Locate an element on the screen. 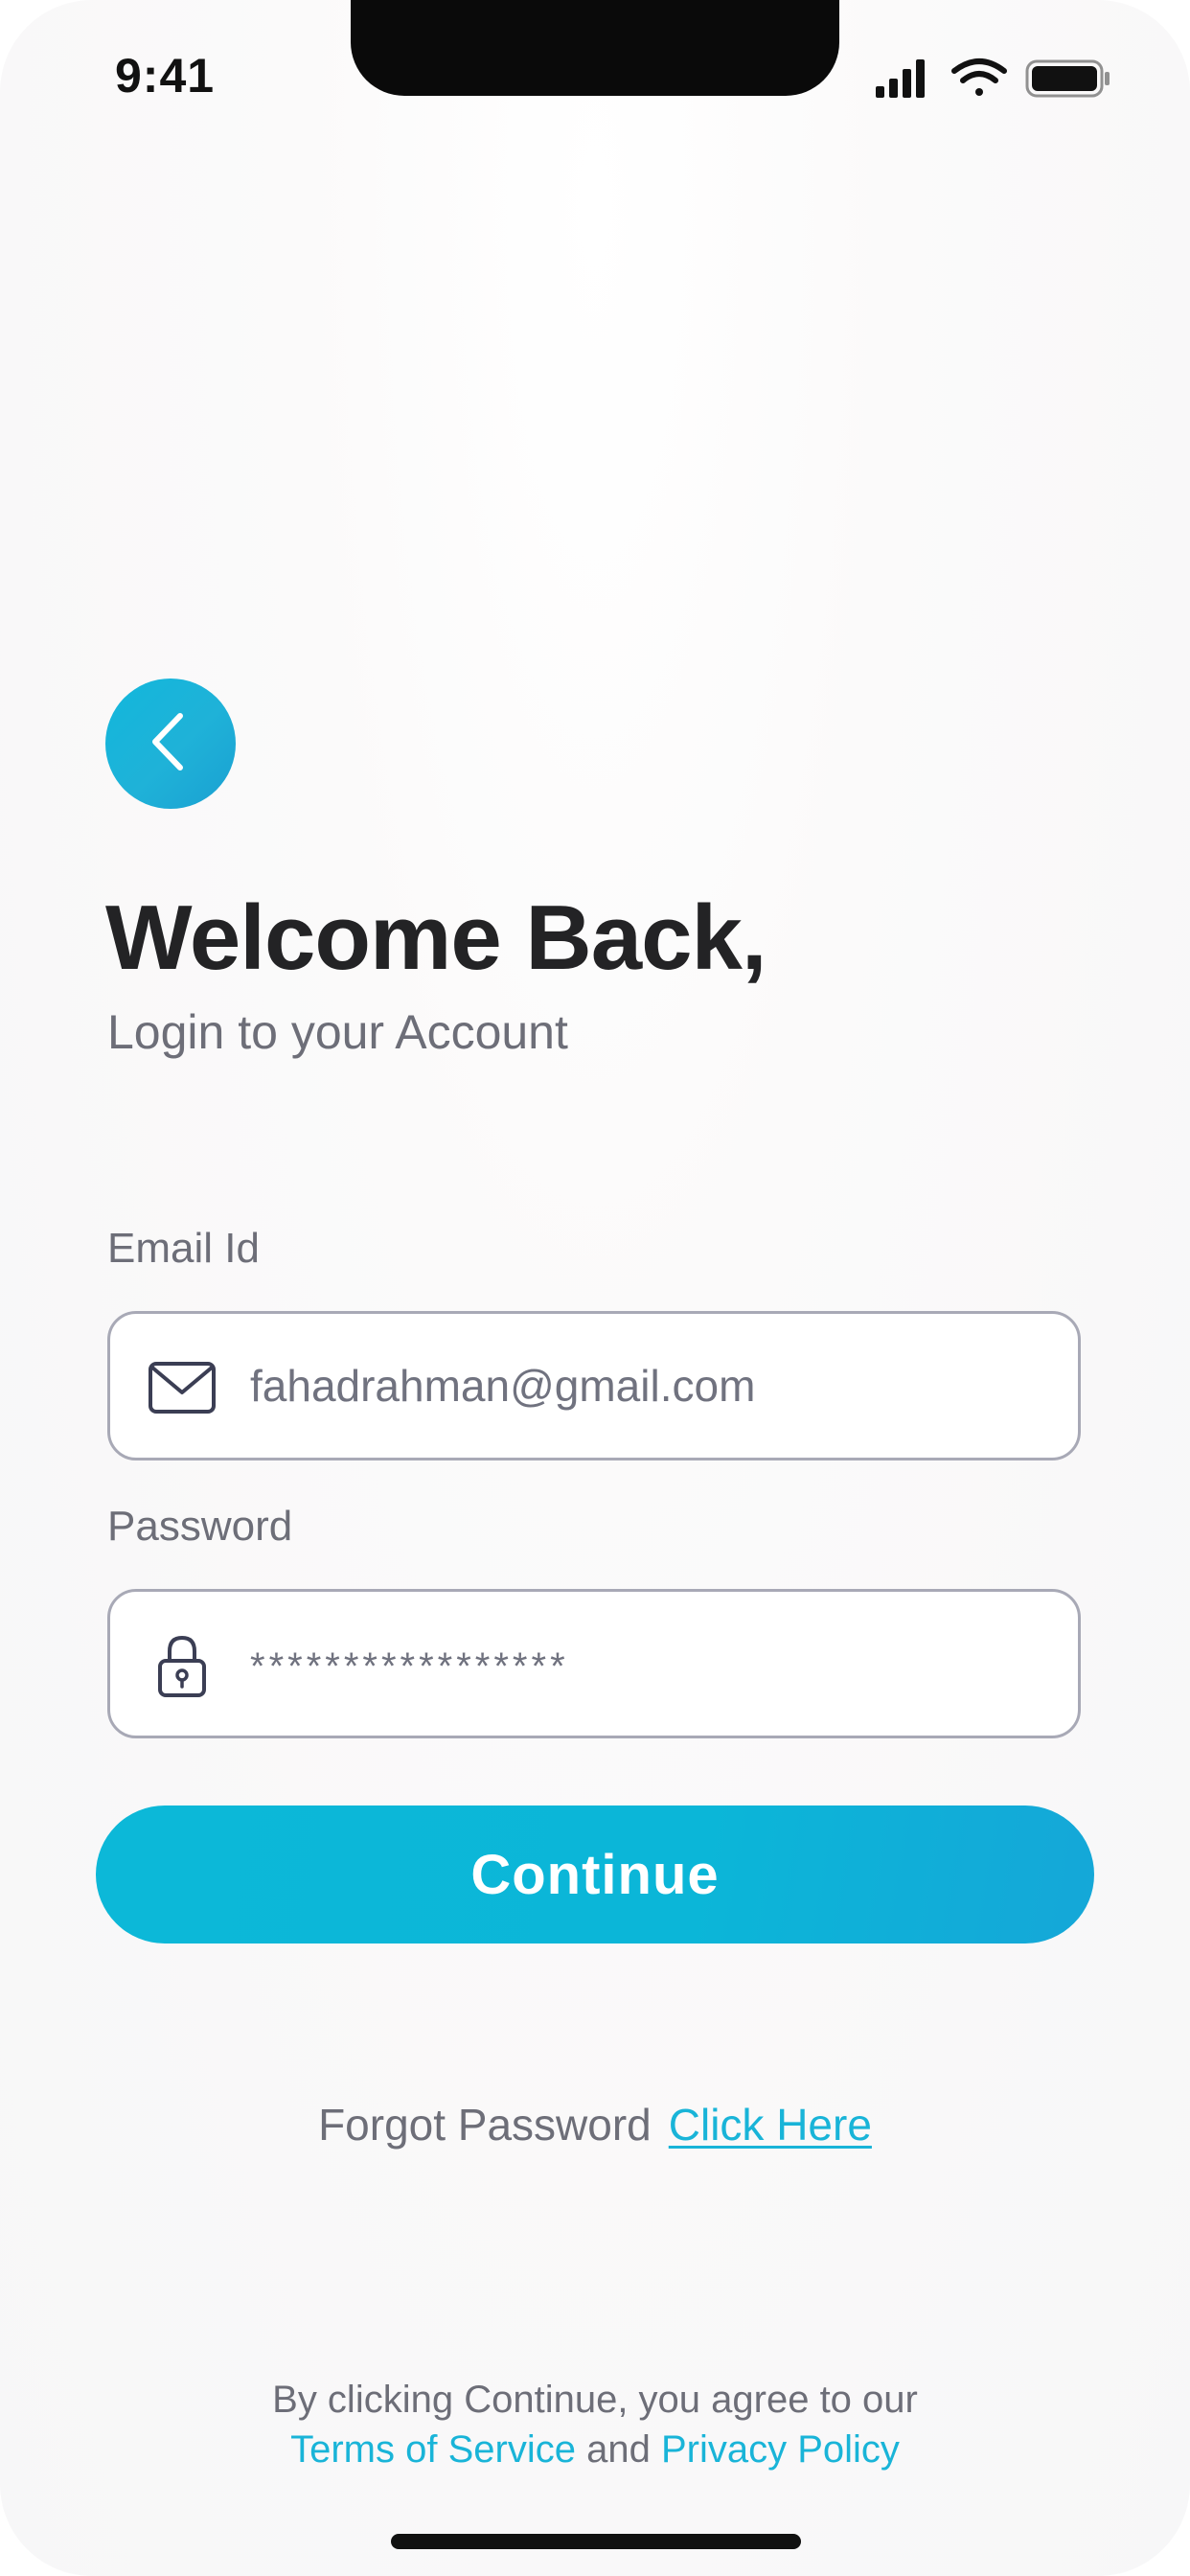 This screenshot has height=2576, width=1190. status-bar-icons-svg is located at coordinates (993, 78).